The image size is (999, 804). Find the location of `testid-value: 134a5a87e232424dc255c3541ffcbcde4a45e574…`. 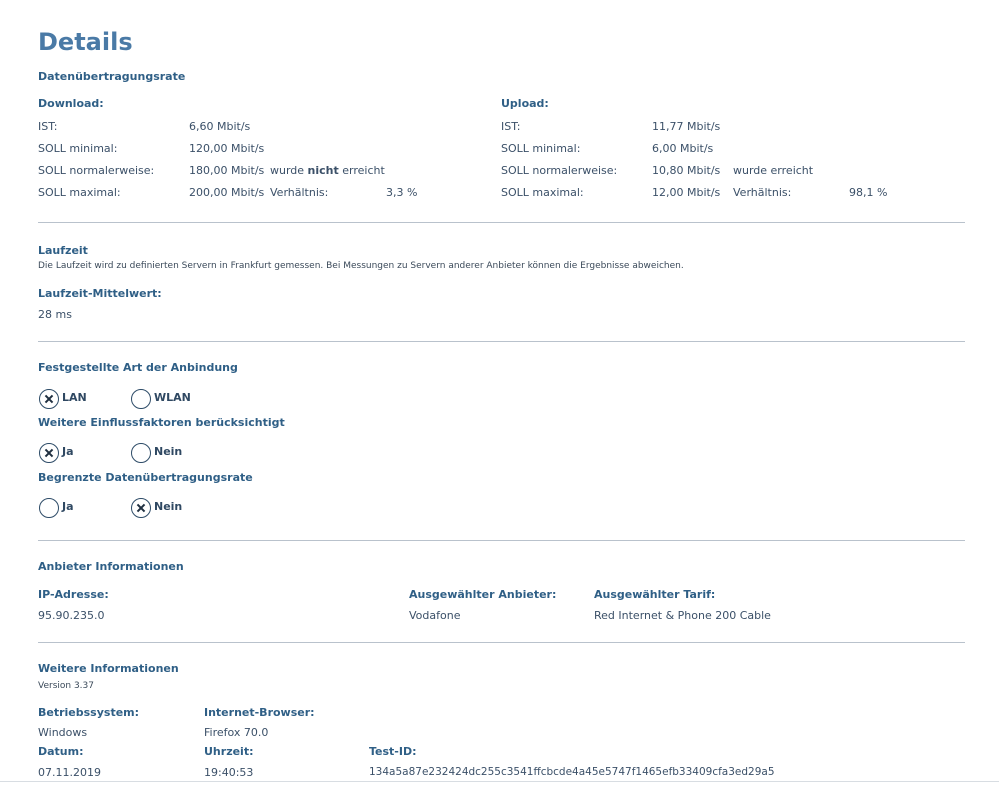

testid-value: 134a5a87e232424dc255c3541ffcbcde4a45e574… is located at coordinates (572, 772).